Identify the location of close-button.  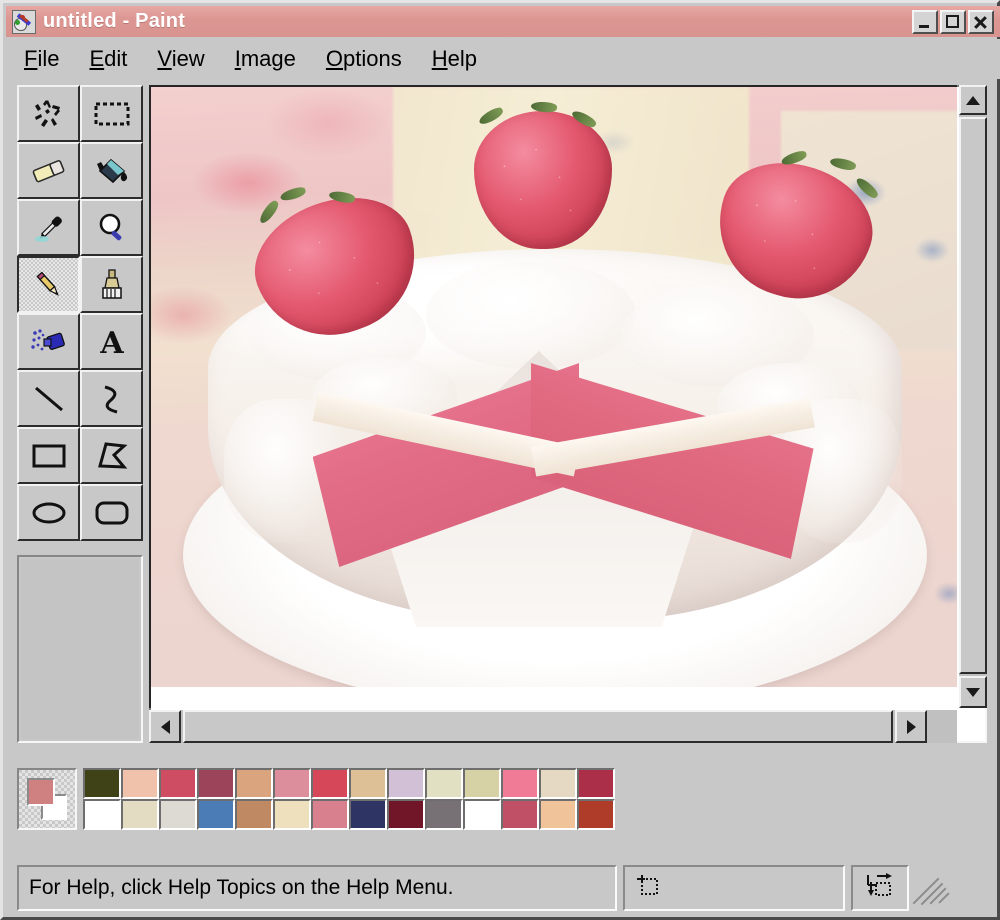
(981, 21).